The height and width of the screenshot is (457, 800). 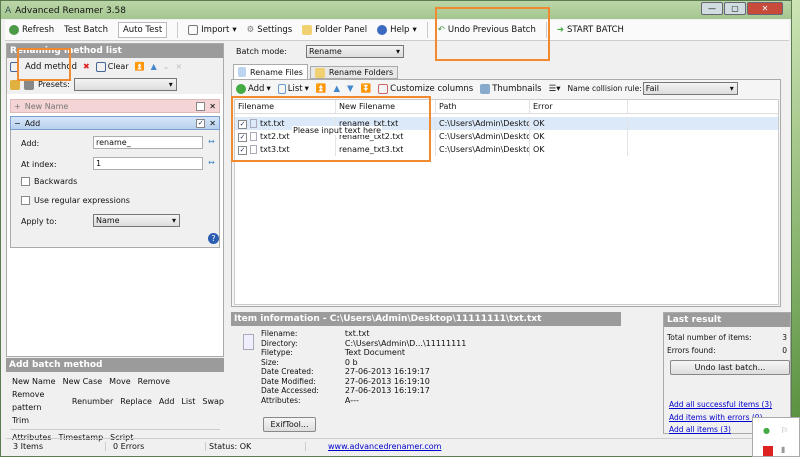 What do you see at coordinates (148, 163) in the screenshot?
I see `index-stepper: 1` at bounding box center [148, 163].